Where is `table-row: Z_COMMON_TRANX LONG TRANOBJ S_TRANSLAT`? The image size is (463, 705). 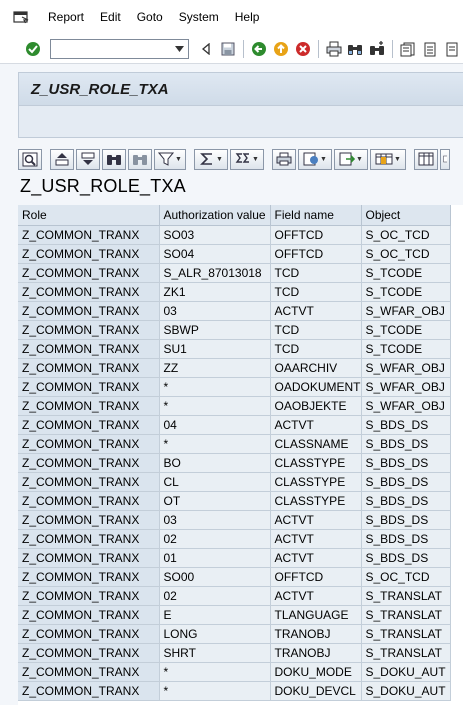 table-row: Z_COMMON_TRANX LONG TRANOBJ S_TRANSLAT is located at coordinates (234, 634).